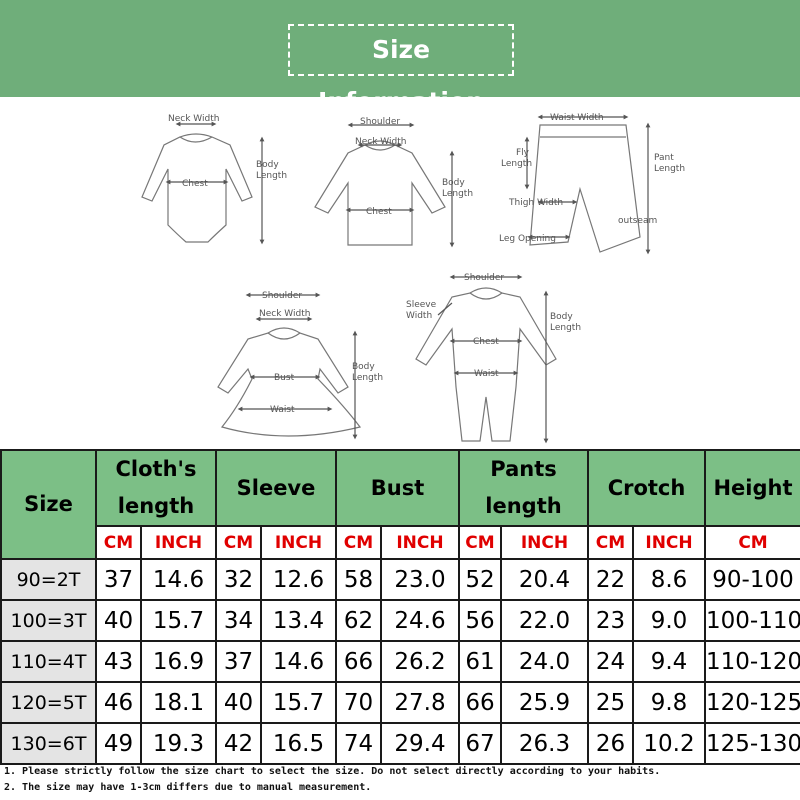 This screenshot has width=800, height=800. I want to click on dress-bust-label: Bust, so click(284, 378).